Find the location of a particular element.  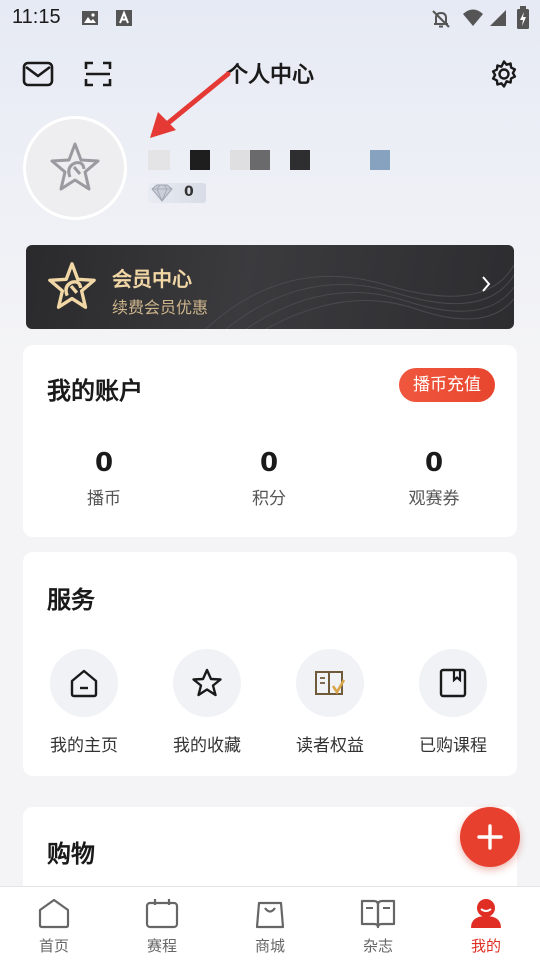

nav-mine: 我的 is located at coordinates (486, 923).